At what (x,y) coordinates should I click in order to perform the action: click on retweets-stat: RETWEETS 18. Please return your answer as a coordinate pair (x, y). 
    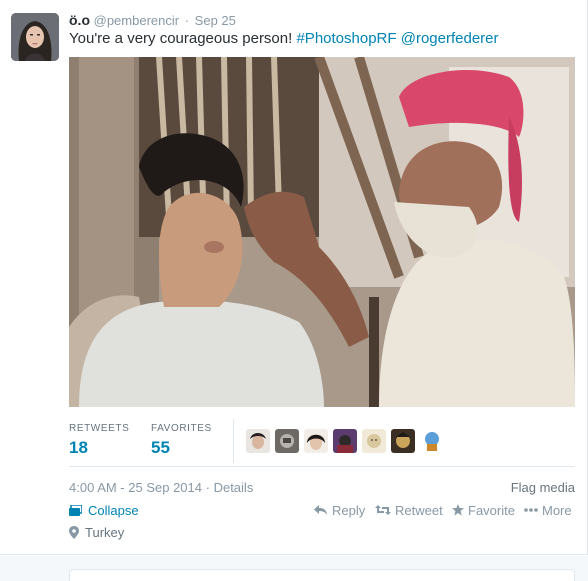
    Looking at the image, I should click on (99, 440).